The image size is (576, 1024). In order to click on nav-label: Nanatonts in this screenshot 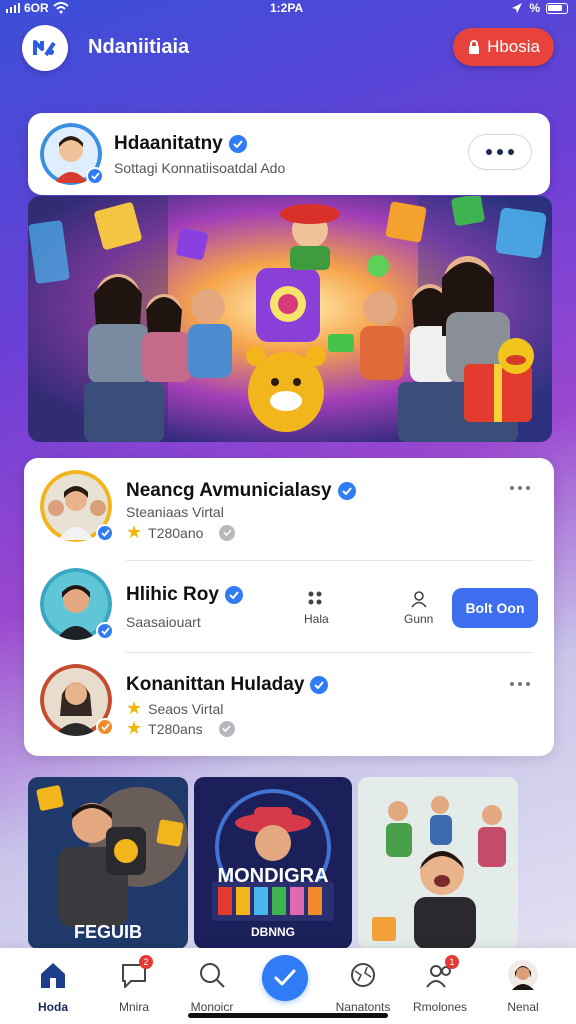, I will do `click(363, 1007)`.